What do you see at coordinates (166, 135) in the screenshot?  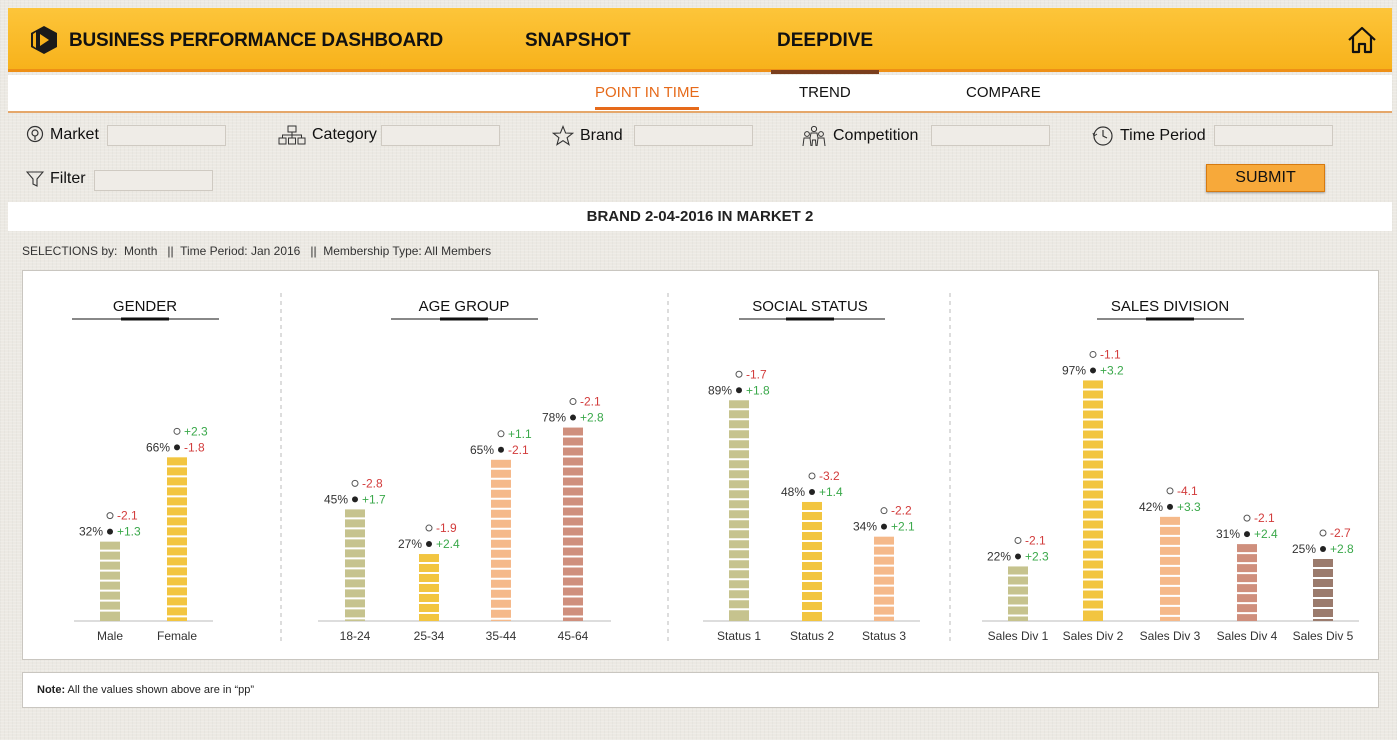 I see `market-input` at bounding box center [166, 135].